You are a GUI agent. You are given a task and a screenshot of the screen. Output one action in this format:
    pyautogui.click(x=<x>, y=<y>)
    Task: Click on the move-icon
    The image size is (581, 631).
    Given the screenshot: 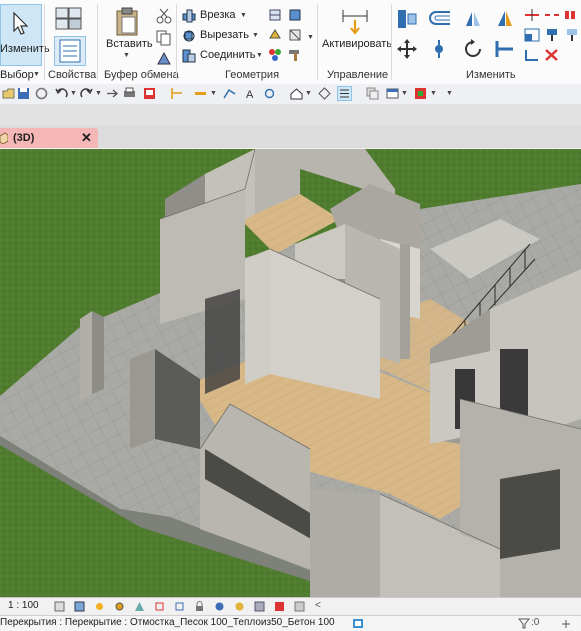 What is the action you would take?
    pyautogui.click(x=407, y=49)
    